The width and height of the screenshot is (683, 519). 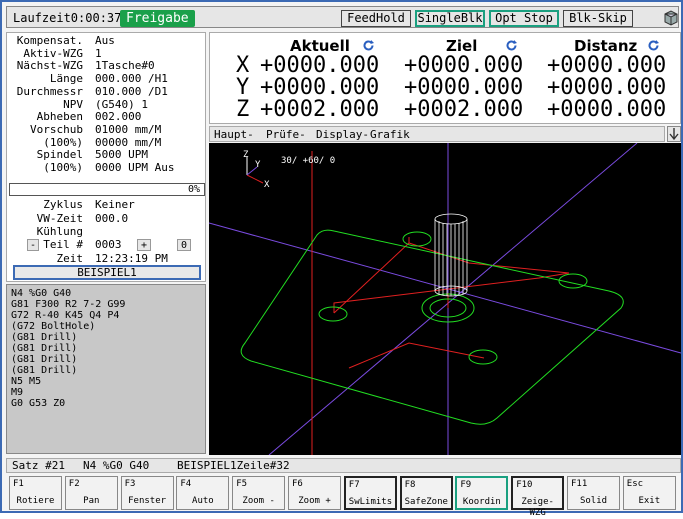 I want to click on fkey-f10: F10 Zeige-WZG, so click(x=538, y=497).